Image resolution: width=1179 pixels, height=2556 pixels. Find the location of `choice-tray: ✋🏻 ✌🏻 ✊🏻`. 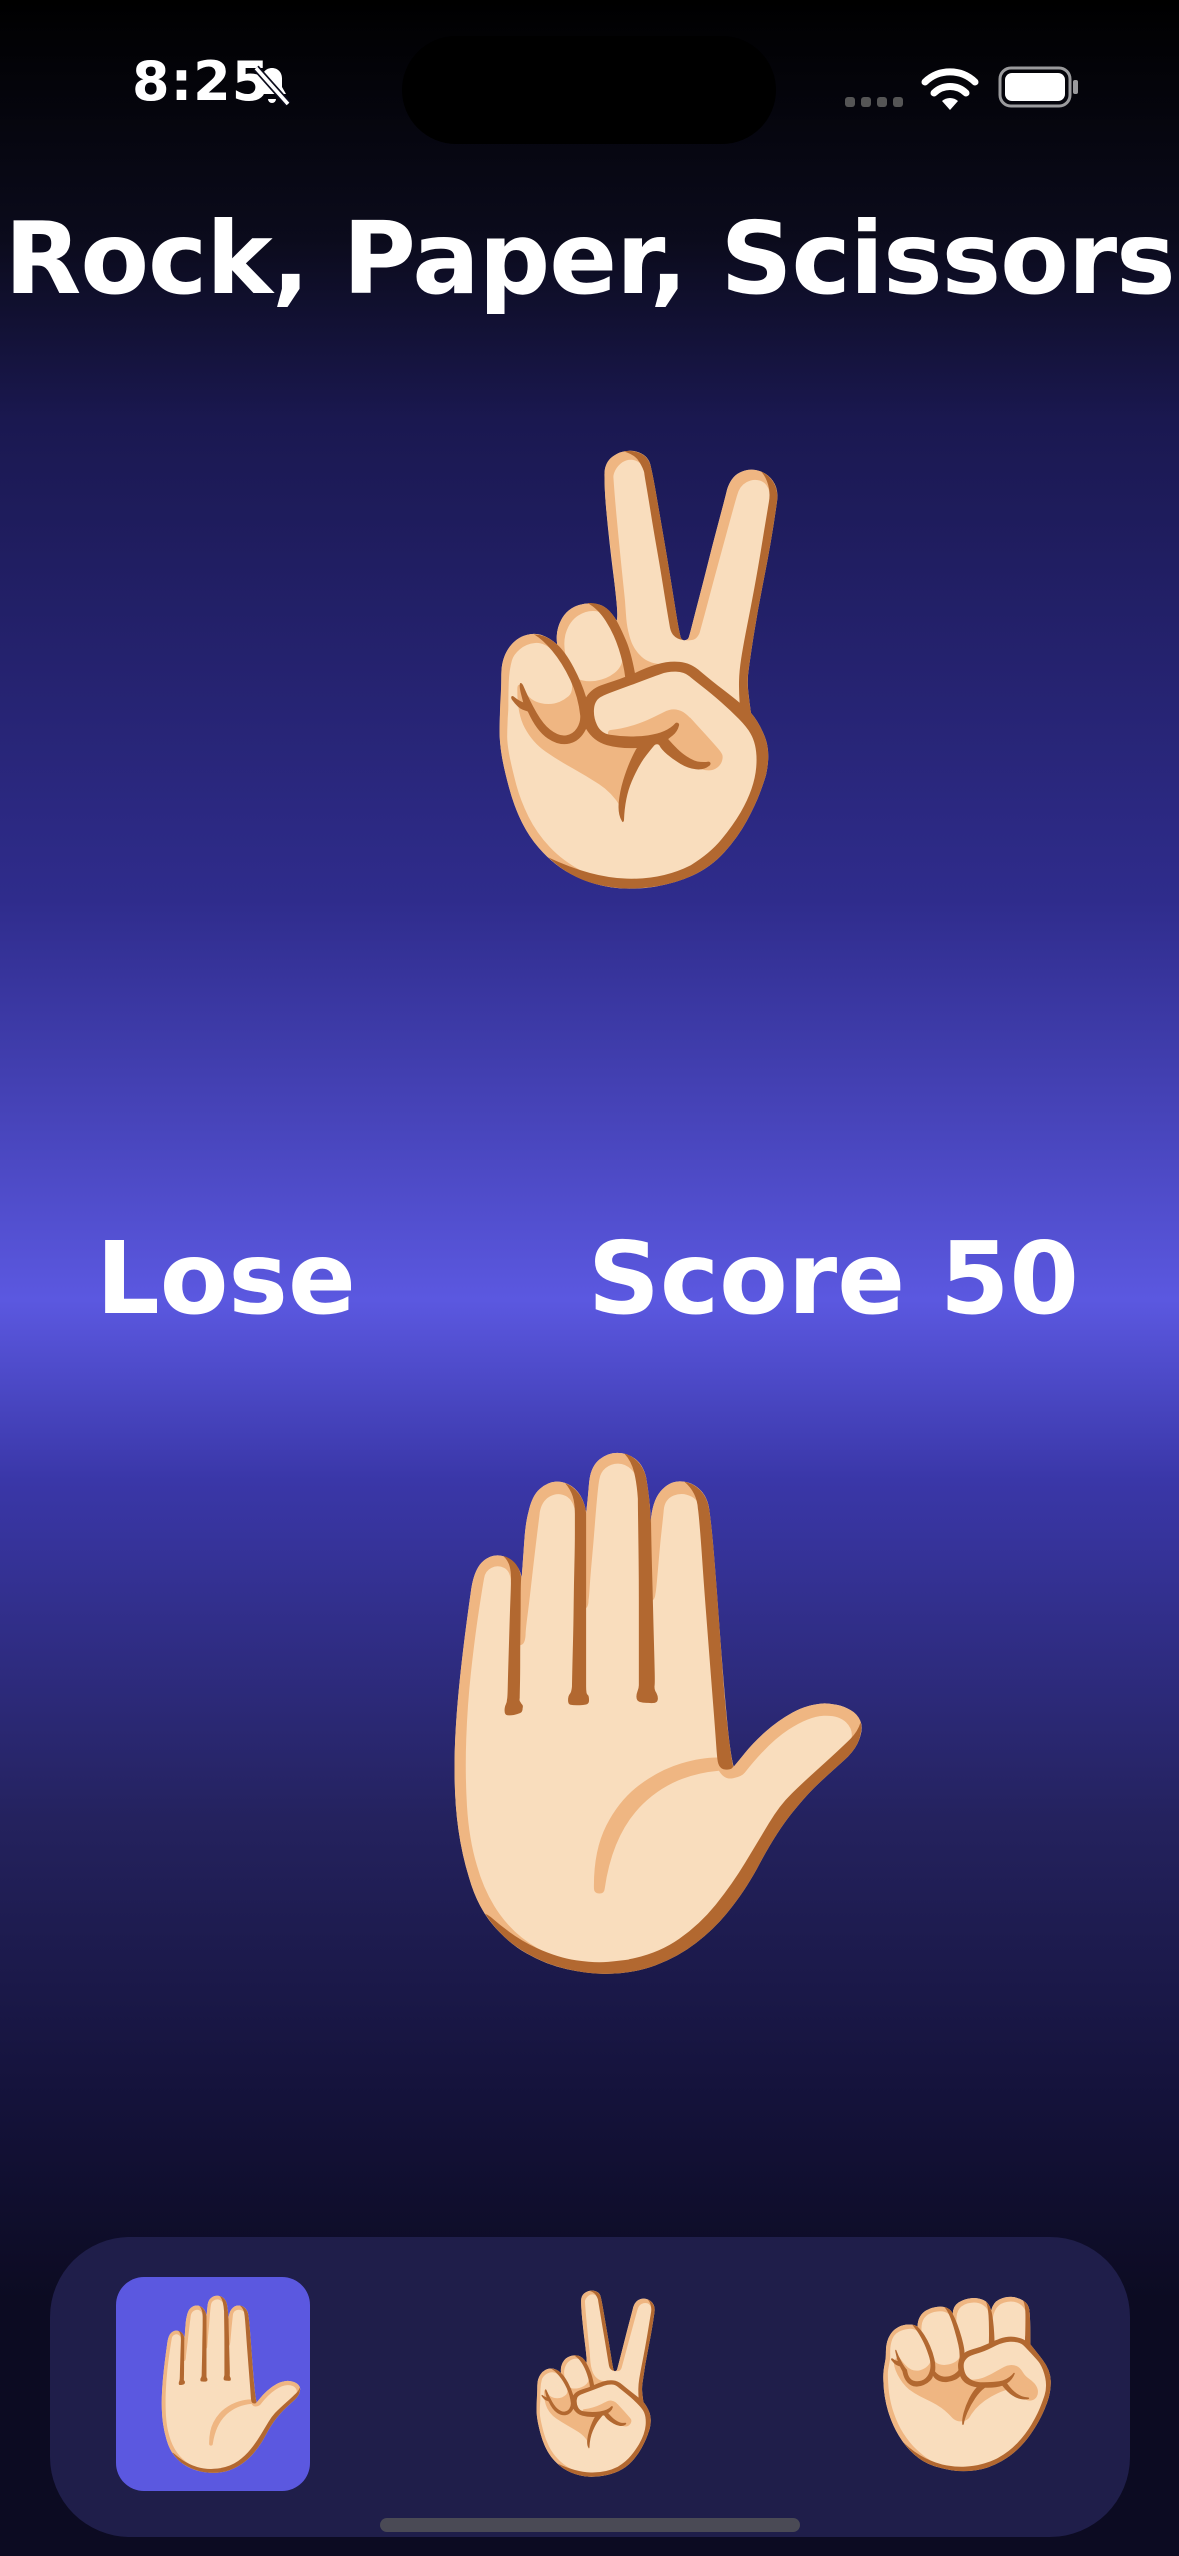

choice-tray: ✋🏻 ✌🏻 ✊🏻 is located at coordinates (590, 2387).